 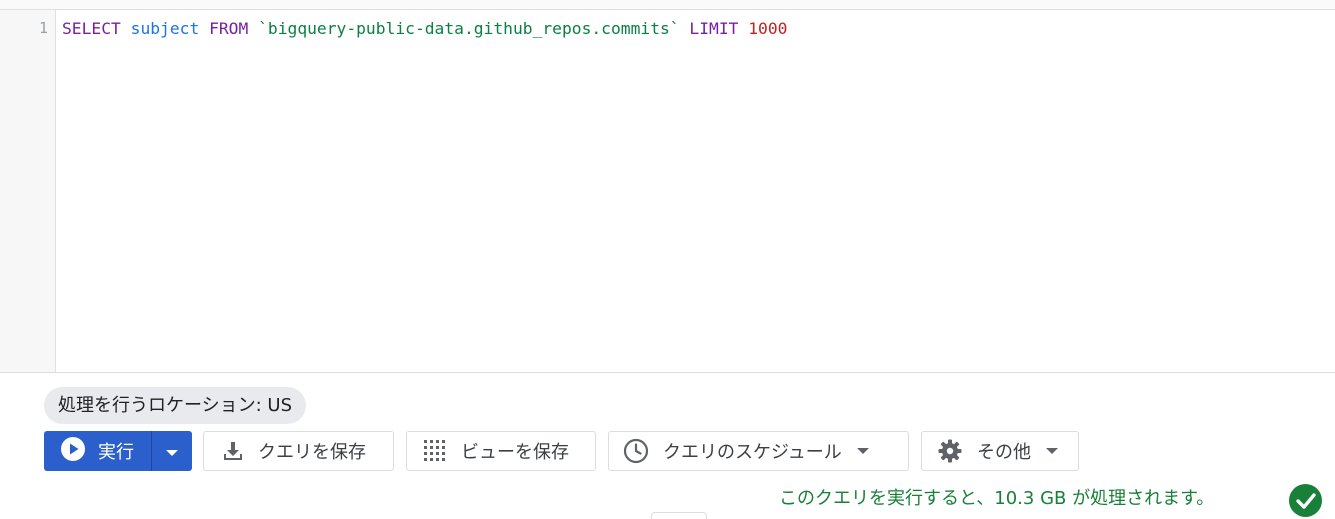 I want to click on more-button: その他, so click(x=1000, y=451).